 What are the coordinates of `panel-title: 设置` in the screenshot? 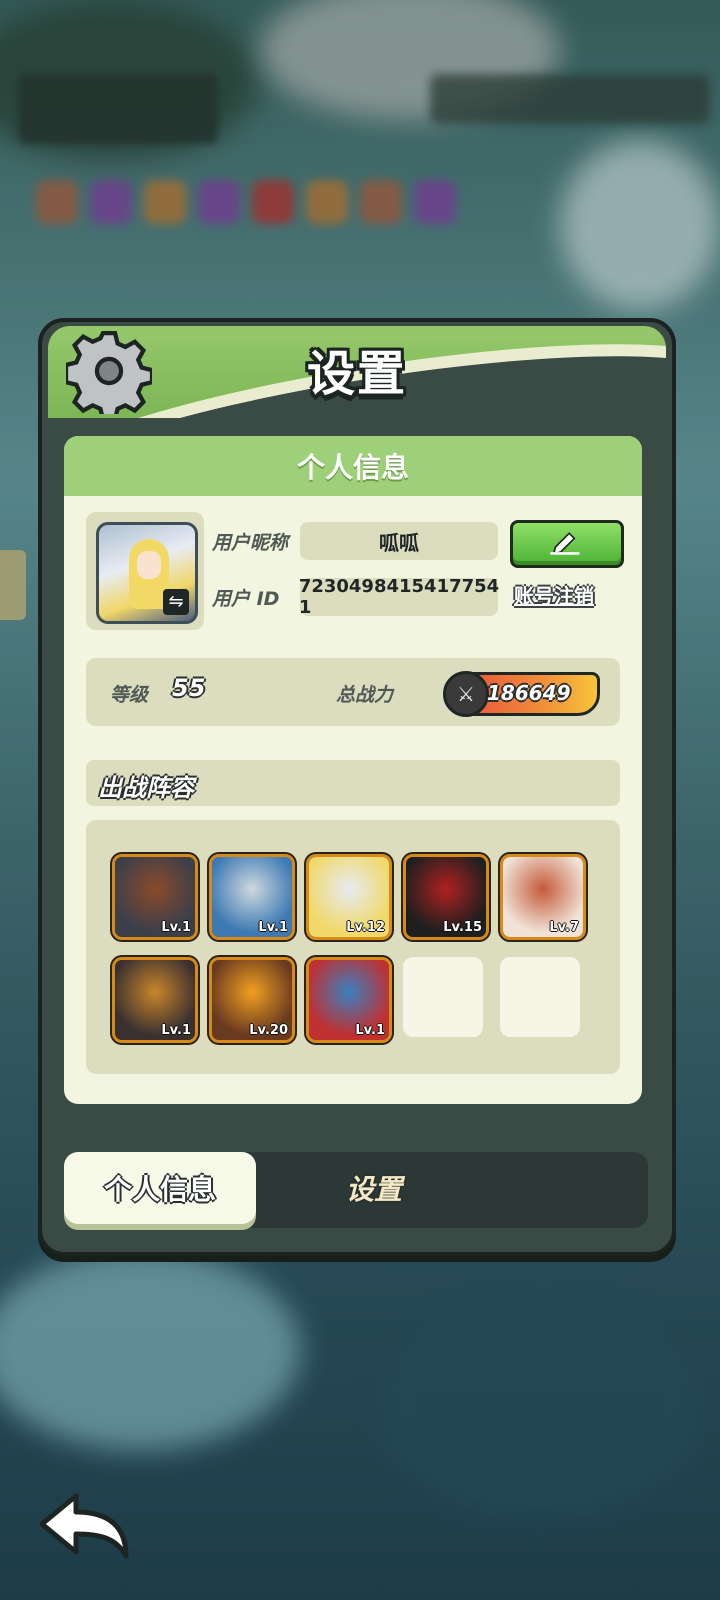 It's located at (356, 374).